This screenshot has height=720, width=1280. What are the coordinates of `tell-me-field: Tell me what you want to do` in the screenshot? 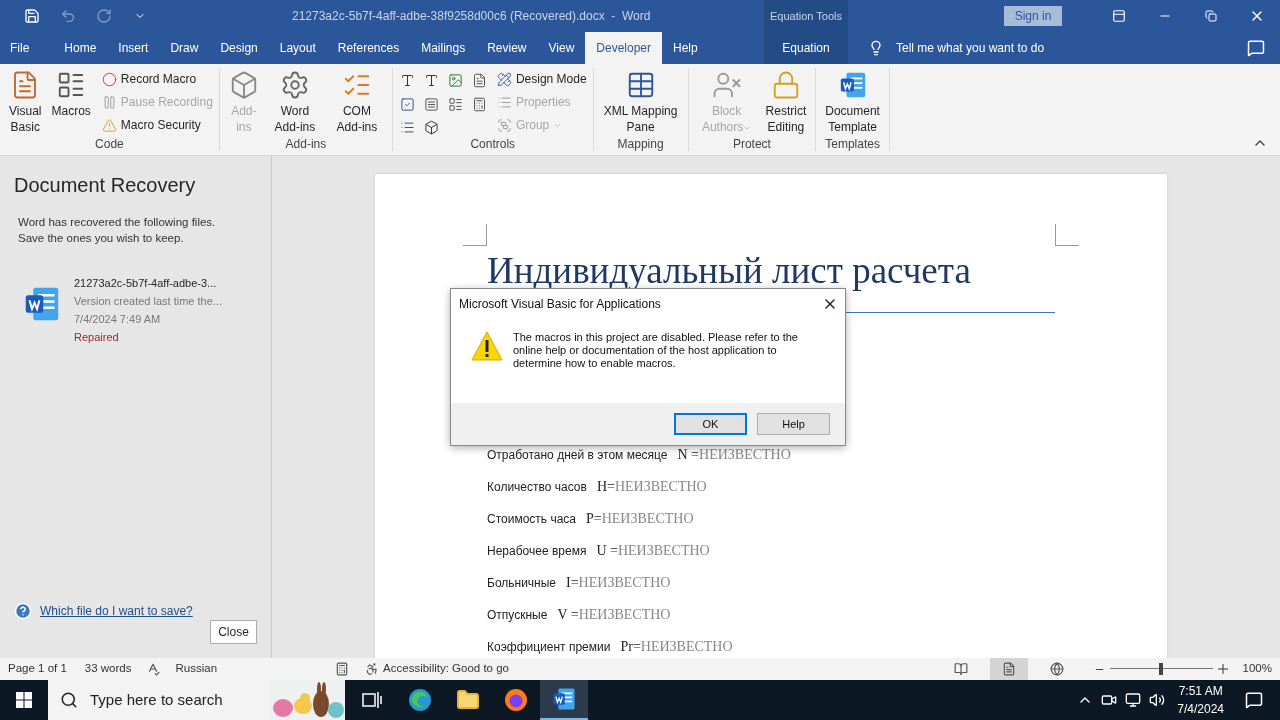 It's located at (982, 48).